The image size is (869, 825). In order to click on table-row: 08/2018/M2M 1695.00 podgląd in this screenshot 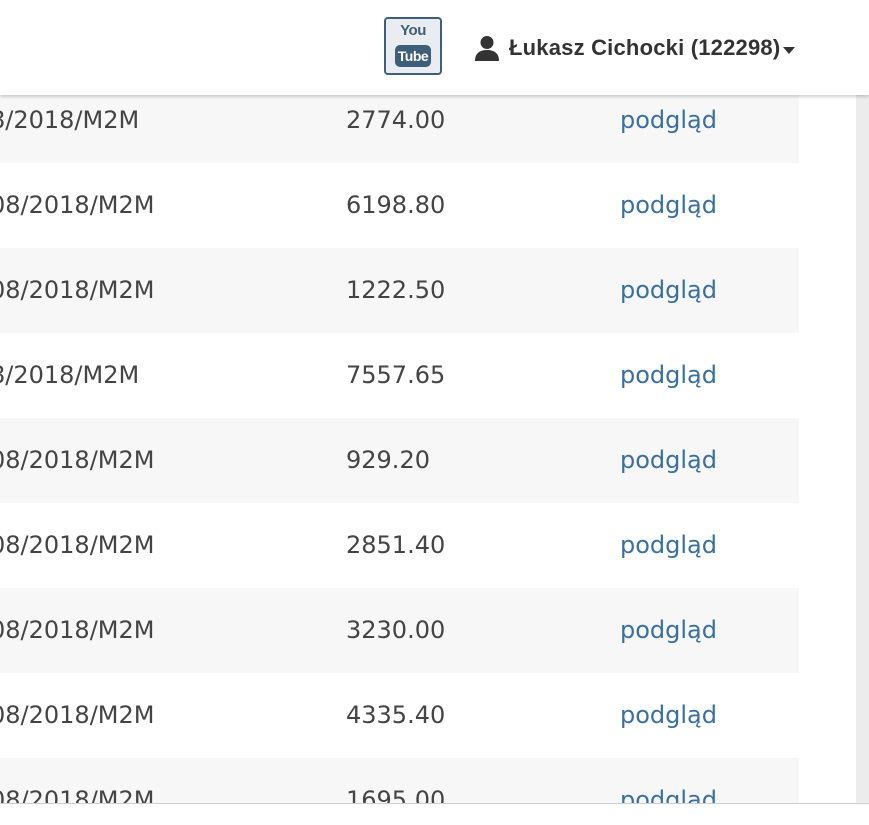, I will do `click(399, 780)`.